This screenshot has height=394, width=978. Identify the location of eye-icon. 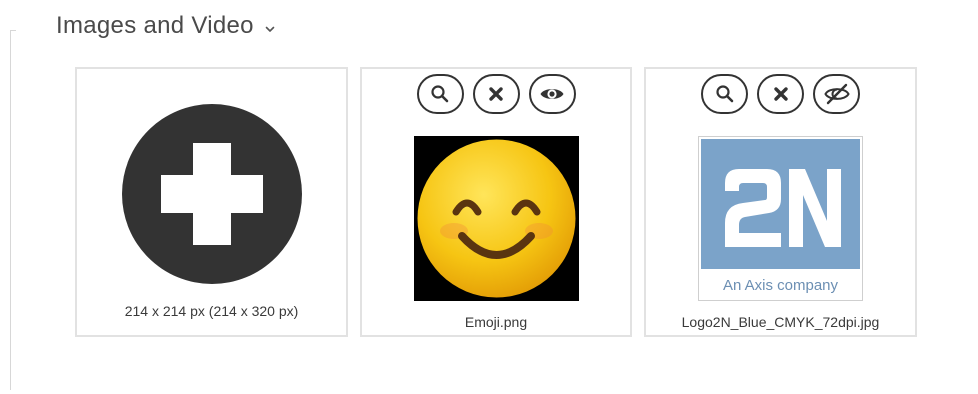
(552, 94).